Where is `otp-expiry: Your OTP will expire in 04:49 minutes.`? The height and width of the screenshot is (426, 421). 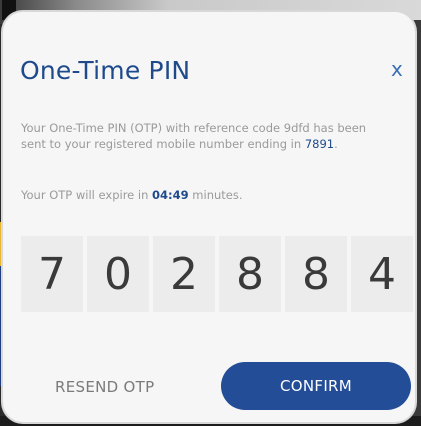
otp-expiry: Your OTP will expire in 04:49 minutes. is located at coordinates (132, 195).